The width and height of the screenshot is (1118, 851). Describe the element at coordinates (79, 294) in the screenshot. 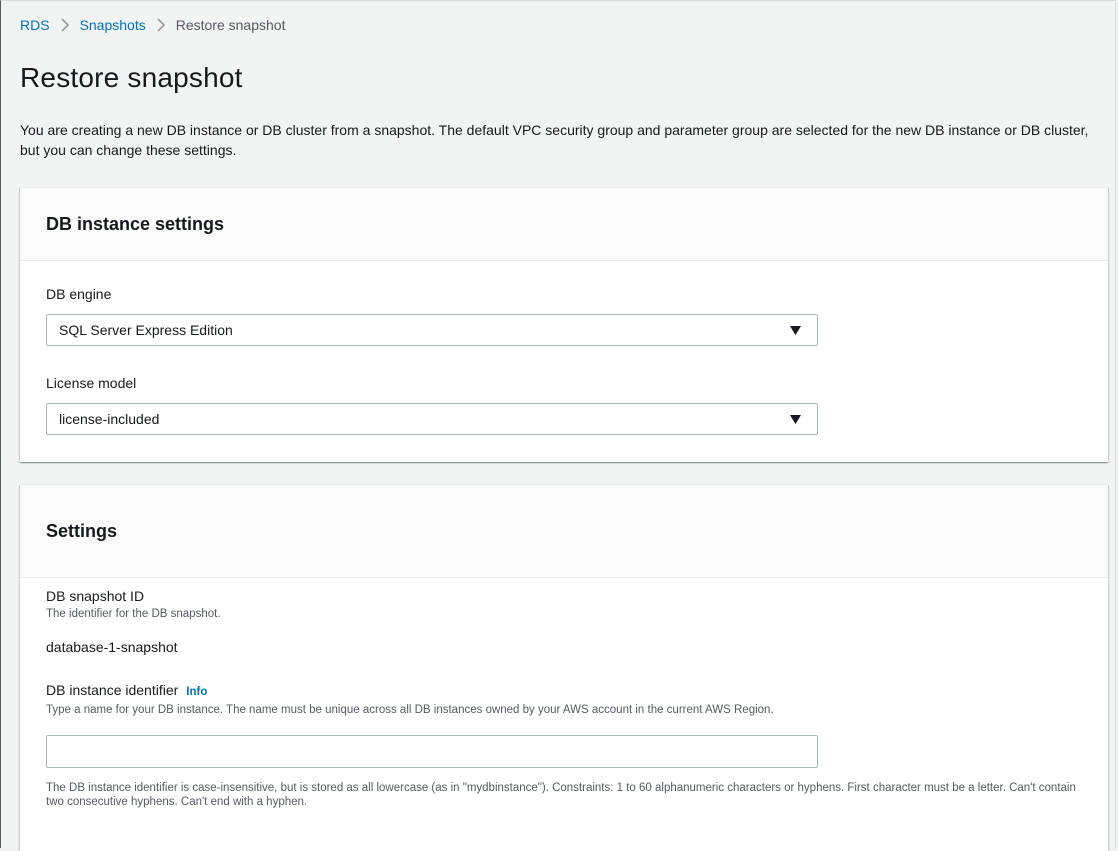

I see `db-engine-label: DB engine` at that location.